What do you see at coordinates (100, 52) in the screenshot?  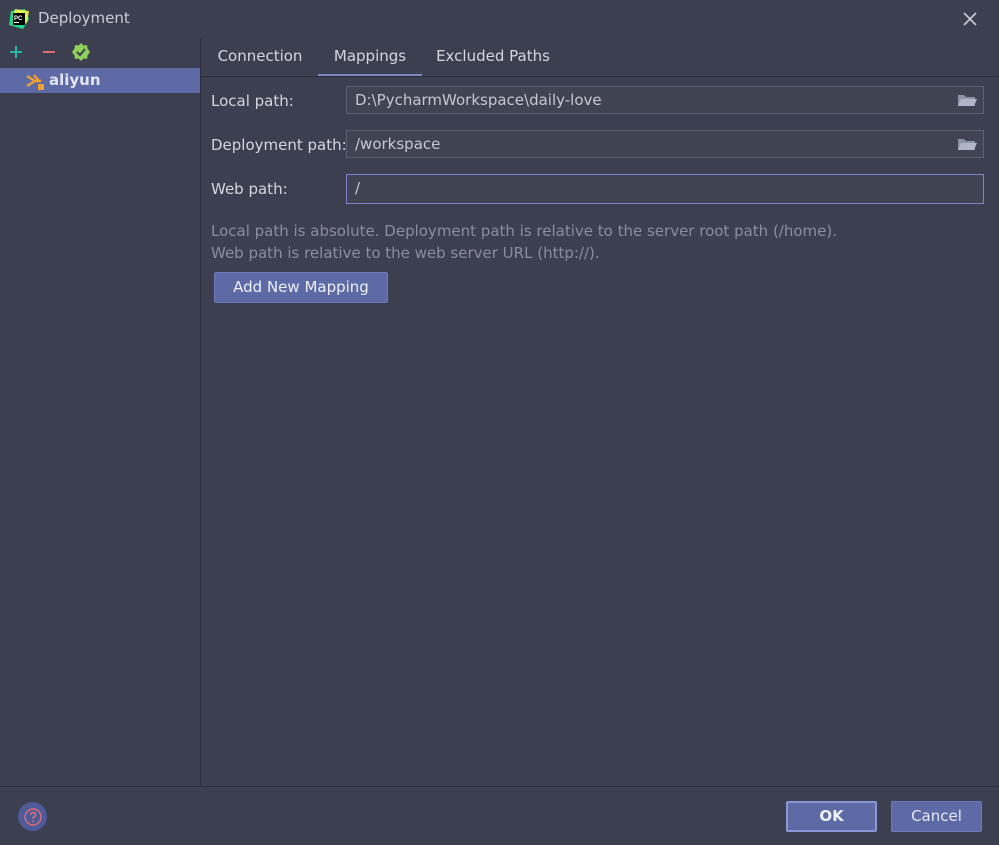 I see `server-toolbar` at bounding box center [100, 52].